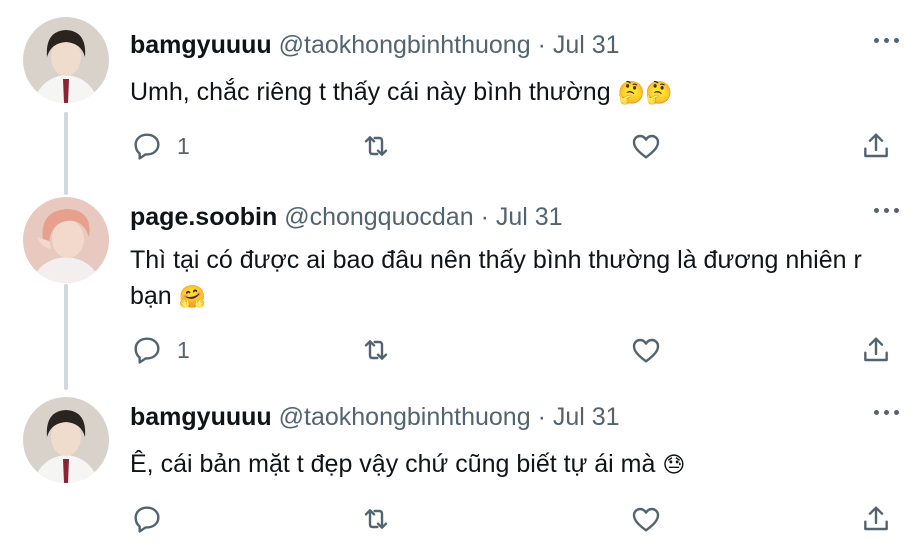  What do you see at coordinates (461, 519) in the screenshot?
I see `action-bar` at bounding box center [461, 519].